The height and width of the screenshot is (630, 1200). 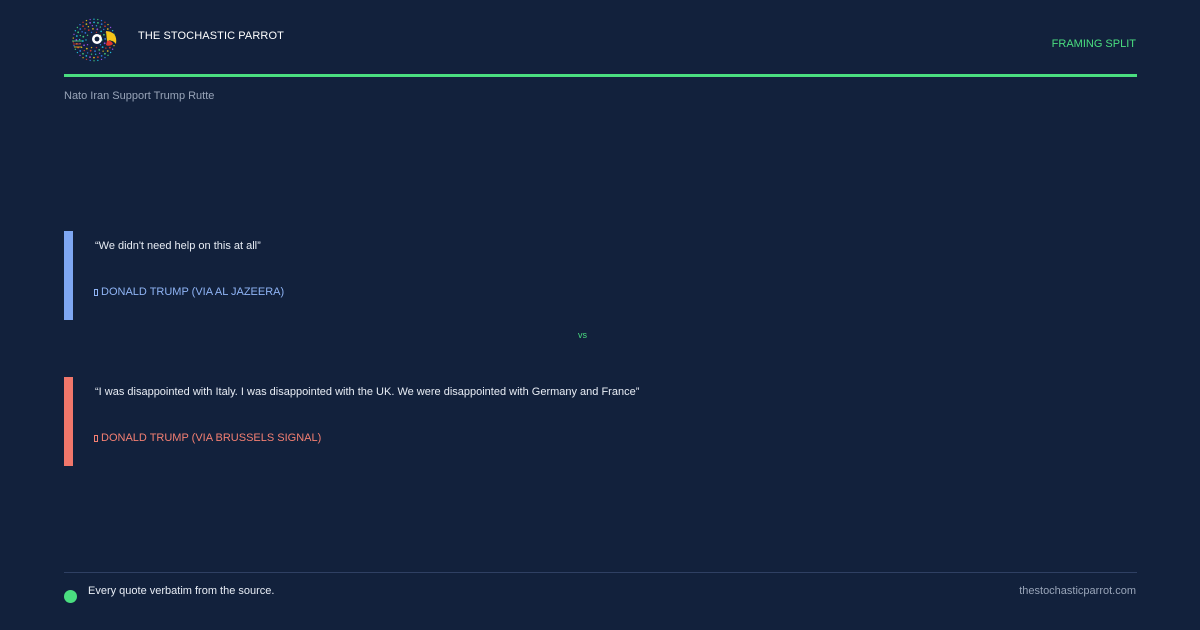 I want to click on vs-label: vs, so click(x=582, y=335).